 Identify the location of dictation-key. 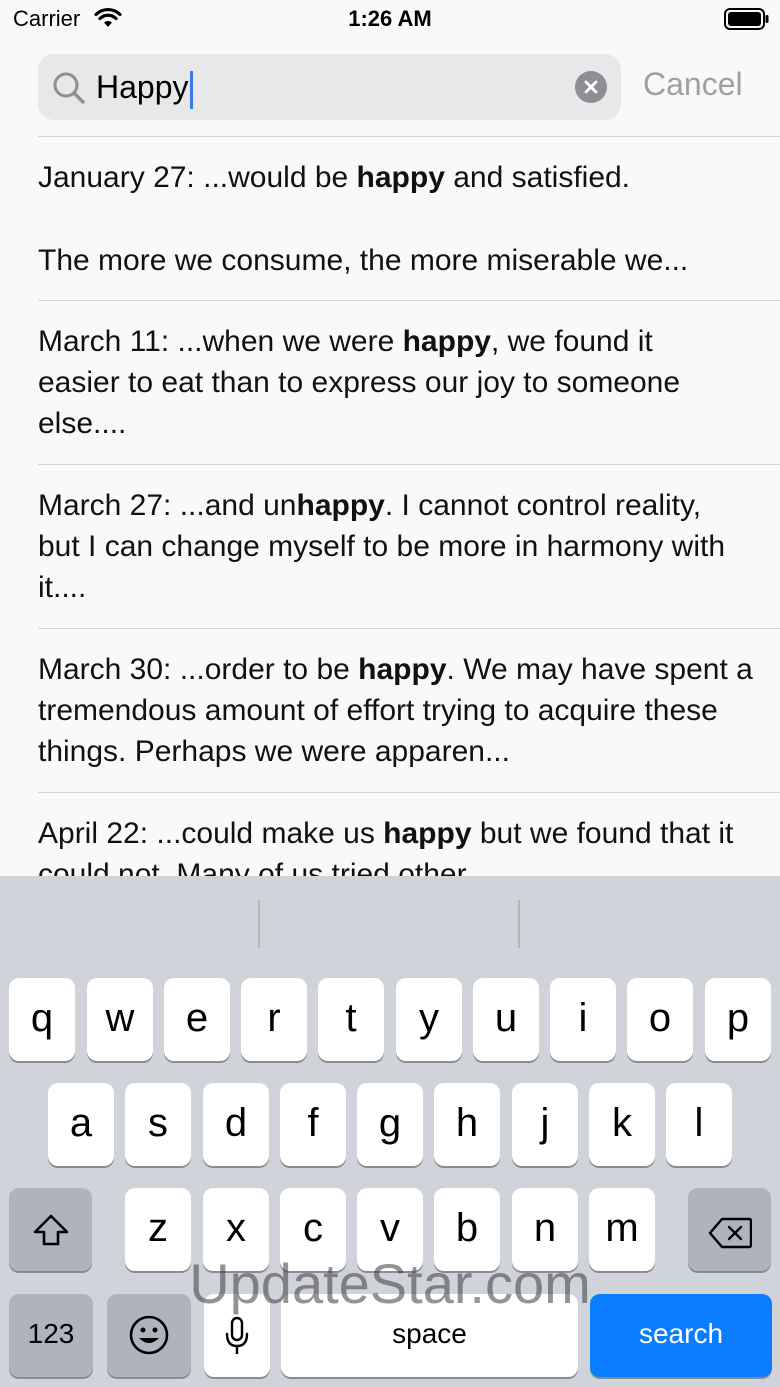
(237, 1335).